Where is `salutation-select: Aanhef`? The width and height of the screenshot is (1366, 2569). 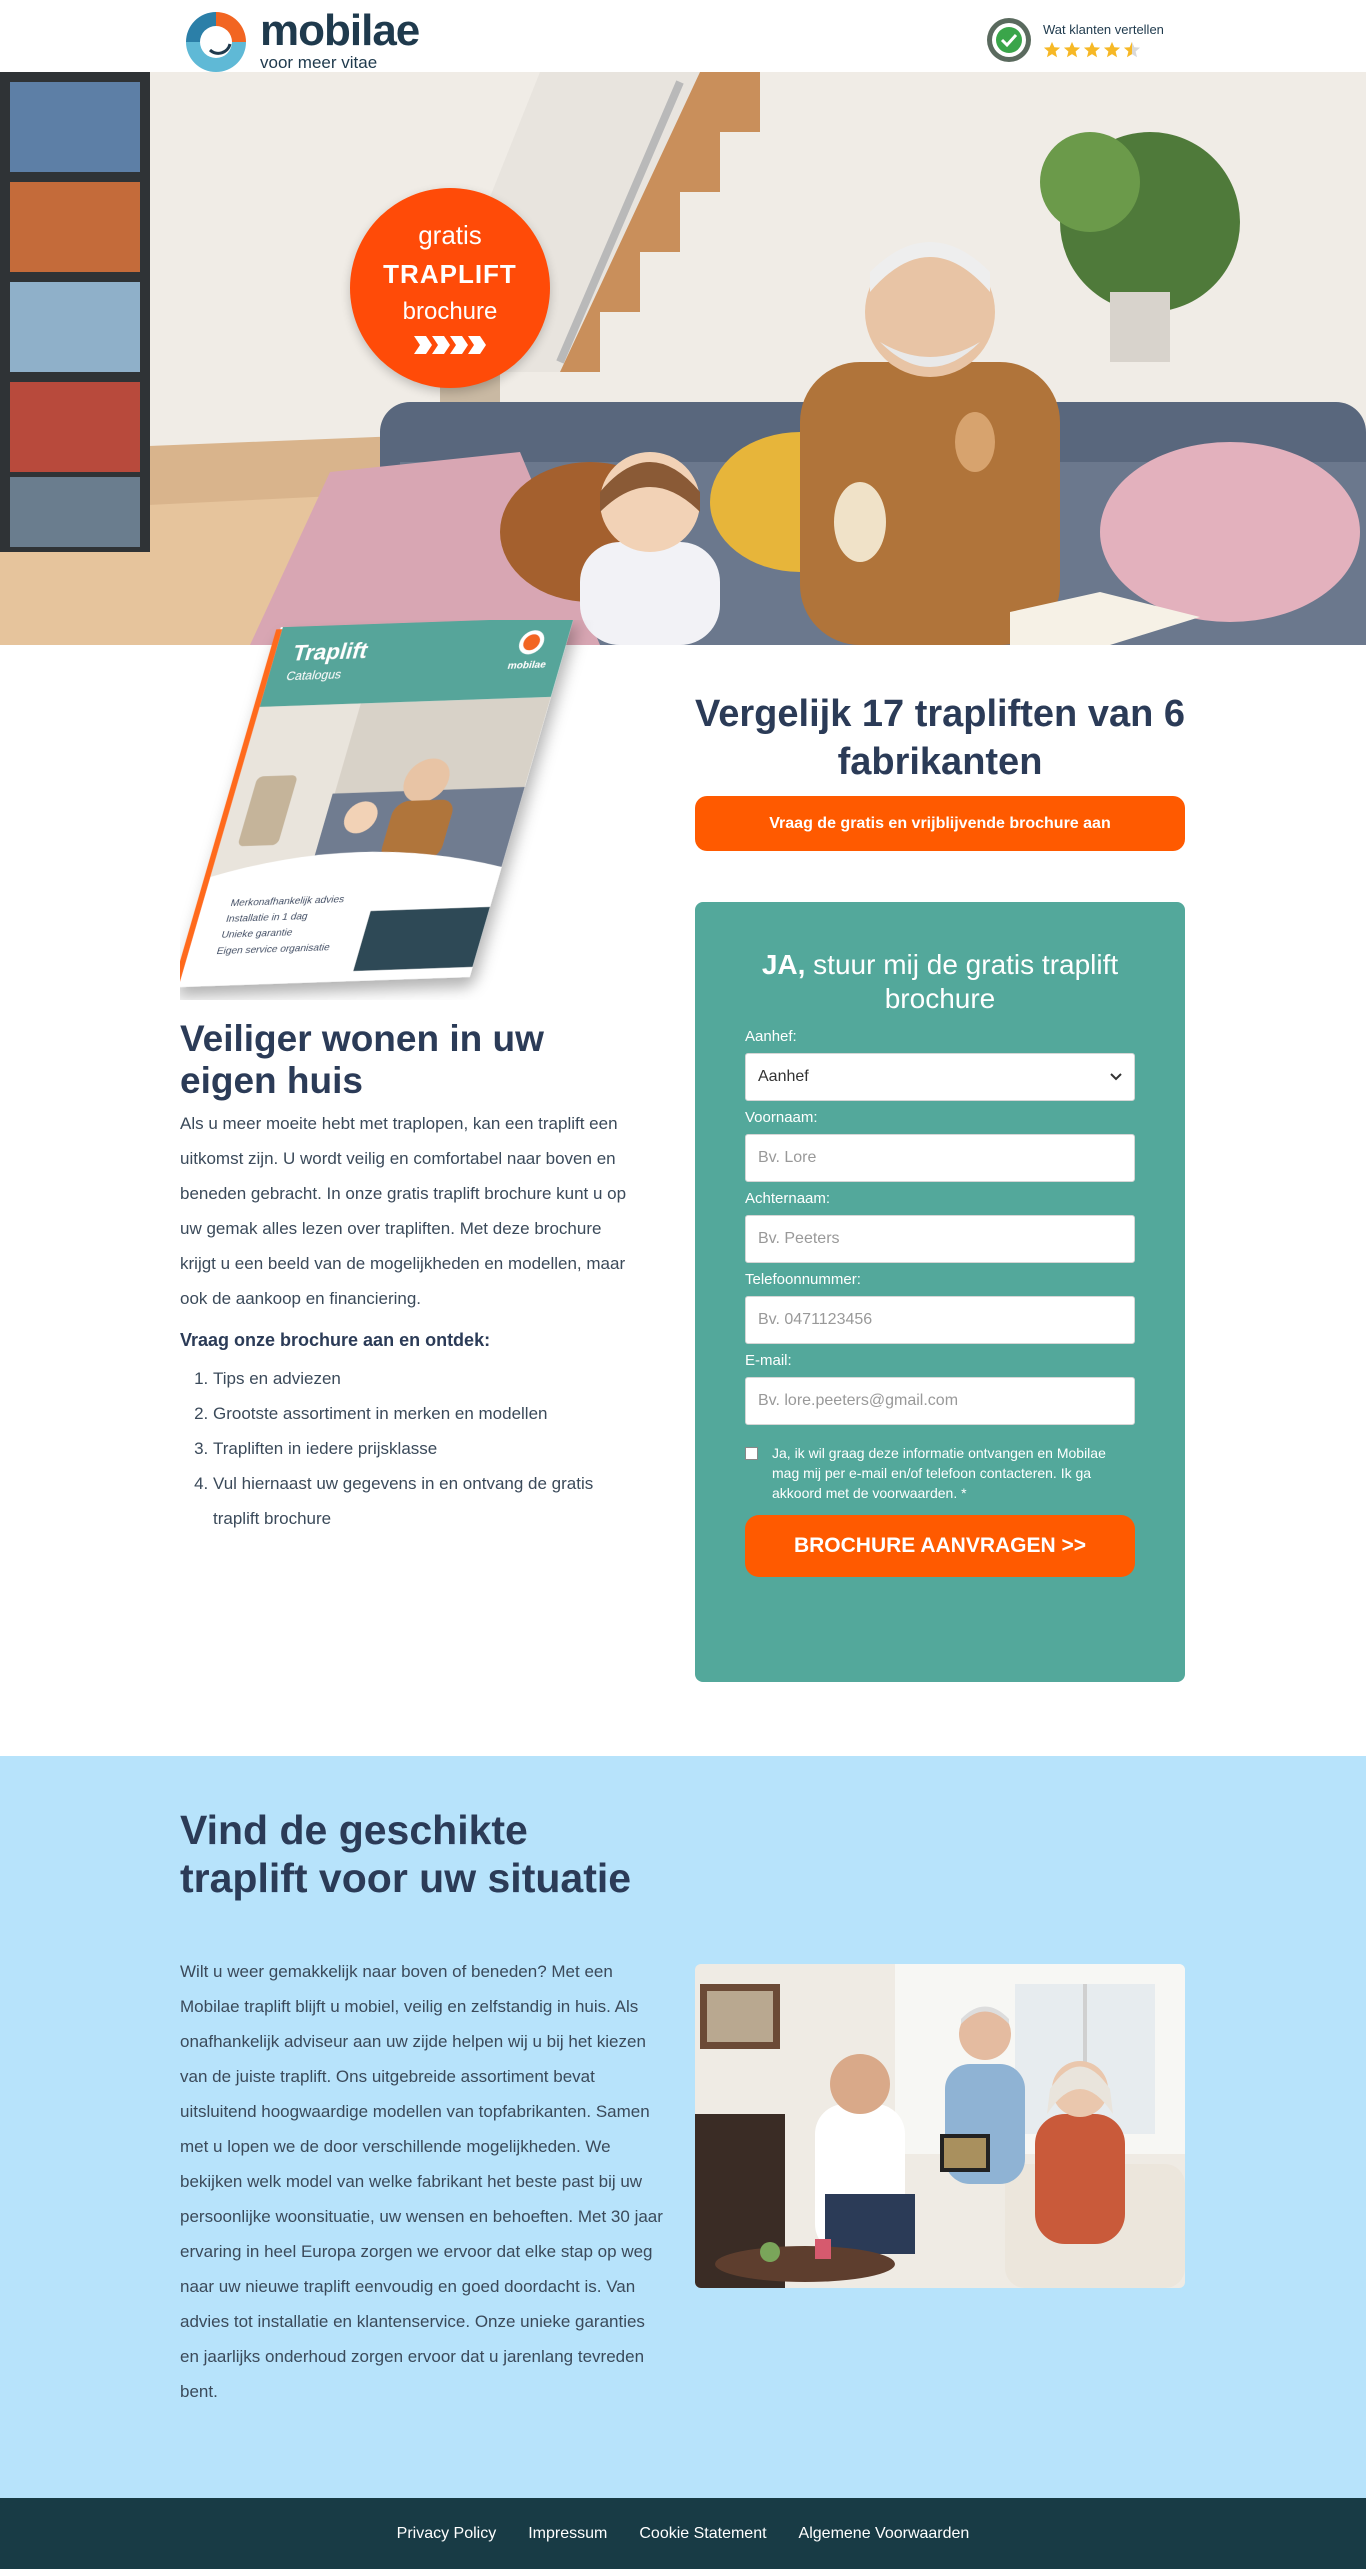
salutation-select: Aanhef is located at coordinates (940, 1077).